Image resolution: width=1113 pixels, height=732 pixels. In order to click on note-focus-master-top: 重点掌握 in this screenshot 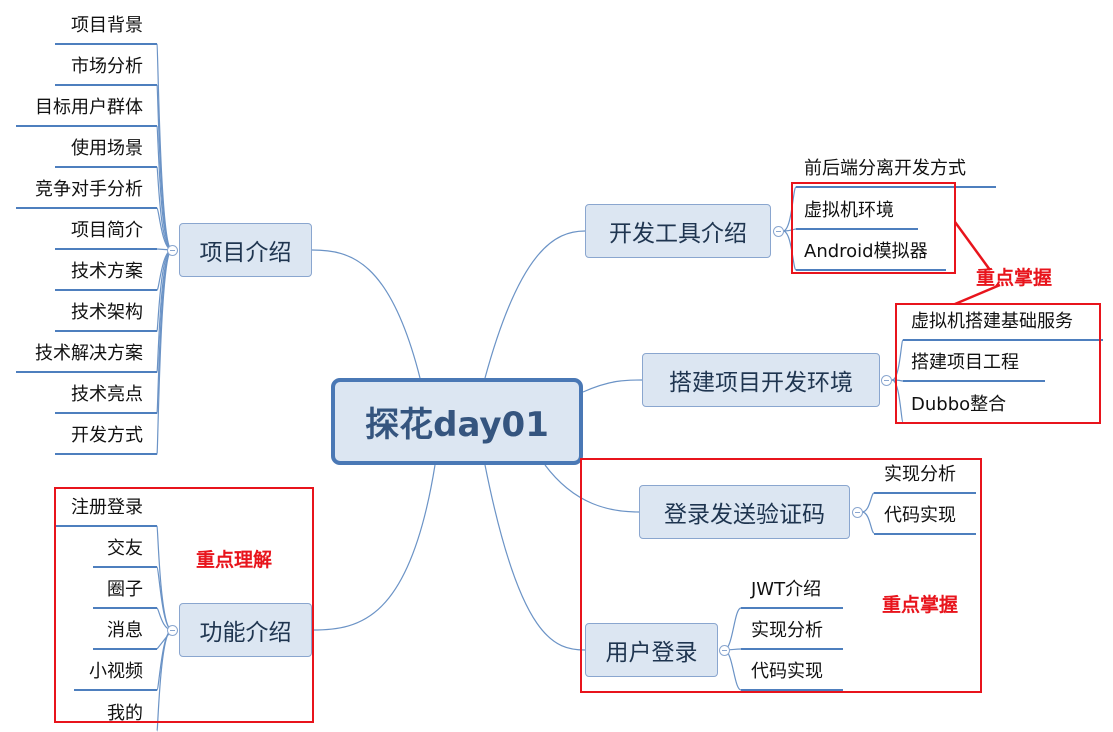, I will do `click(1014, 278)`.